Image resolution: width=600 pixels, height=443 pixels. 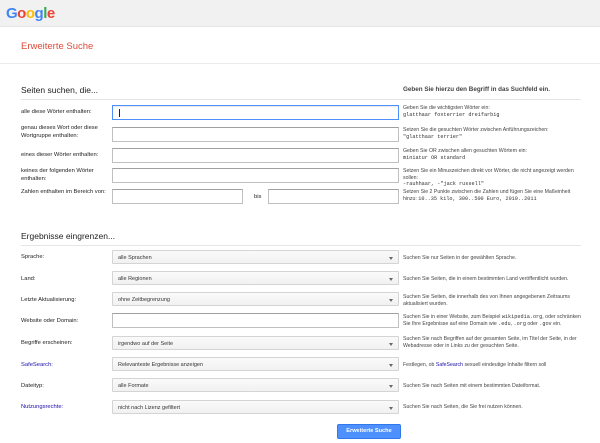 What do you see at coordinates (255, 175) in the screenshot?
I see `none-words-input` at bounding box center [255, 175].